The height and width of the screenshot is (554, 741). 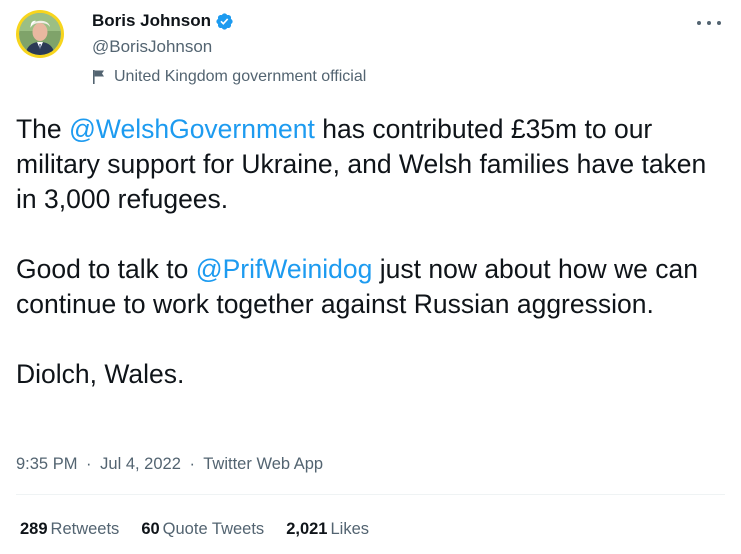 I want to click on tweet-source-app: Twitter Web App, so click(x=263, y=464).